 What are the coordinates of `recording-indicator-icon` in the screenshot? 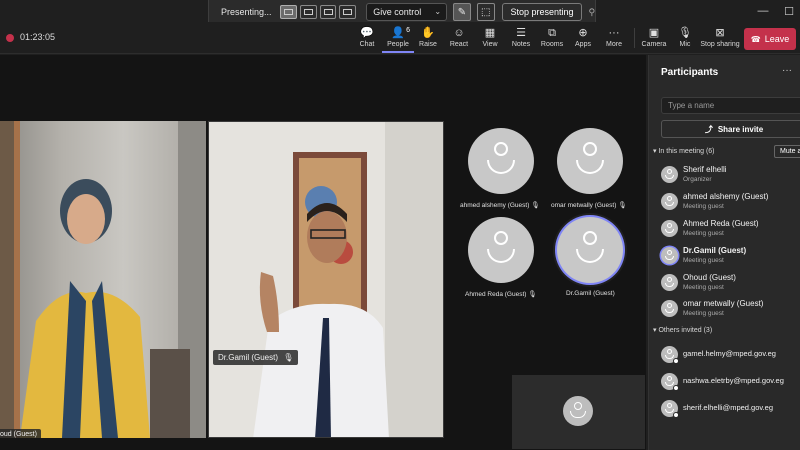 It's located at (10, 38).